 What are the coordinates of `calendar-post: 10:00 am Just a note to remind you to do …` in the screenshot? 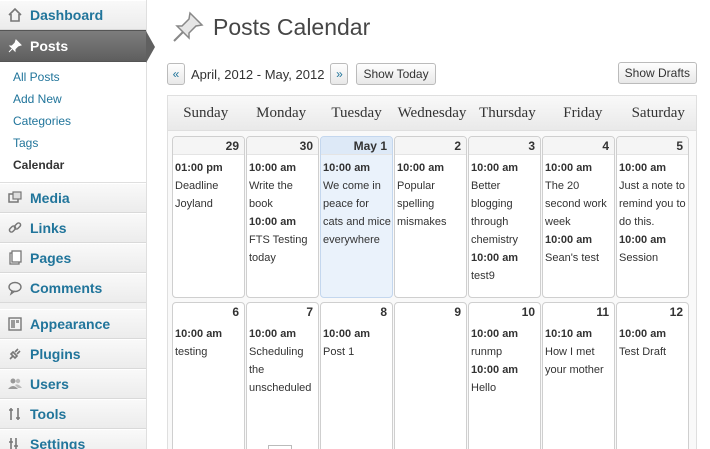 It's located at (653, 195).